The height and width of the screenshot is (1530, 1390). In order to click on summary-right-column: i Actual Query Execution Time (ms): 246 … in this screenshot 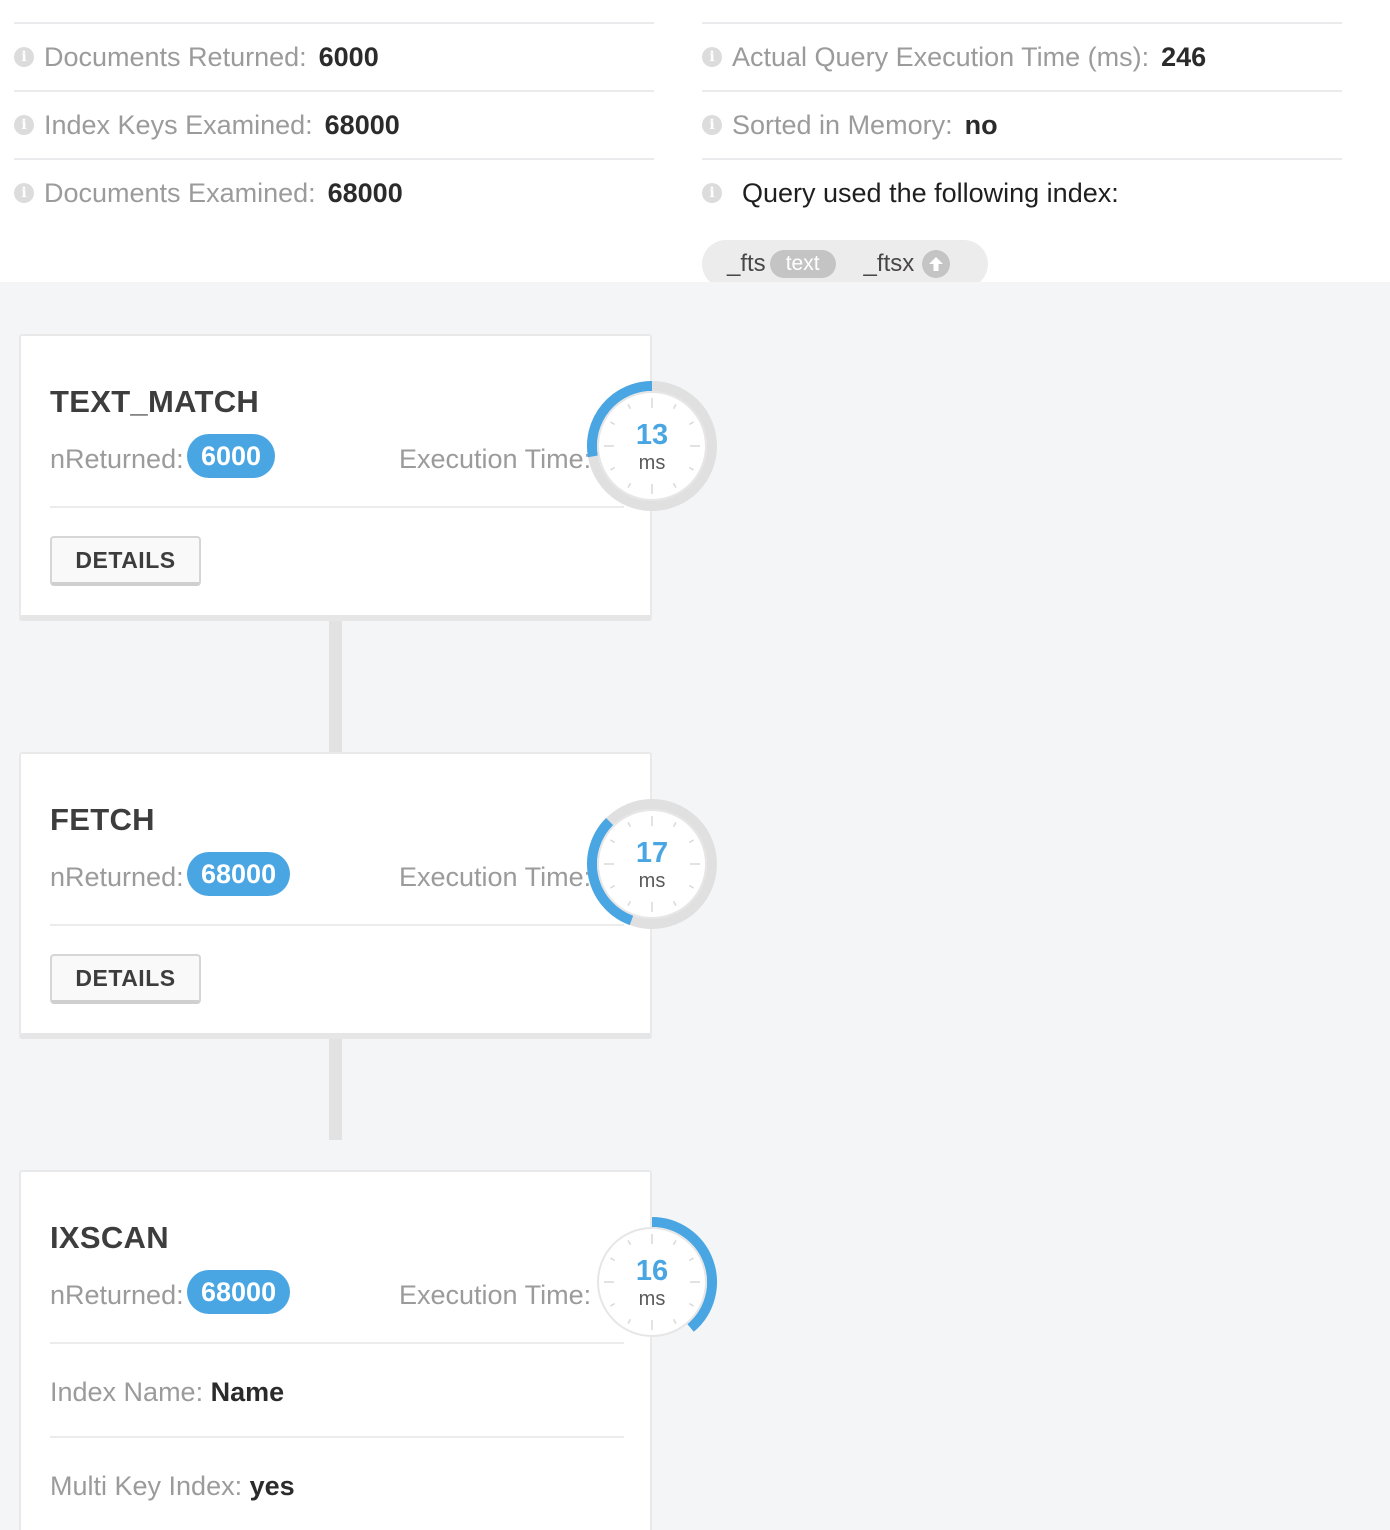, I will do `click(1022, 124)`.